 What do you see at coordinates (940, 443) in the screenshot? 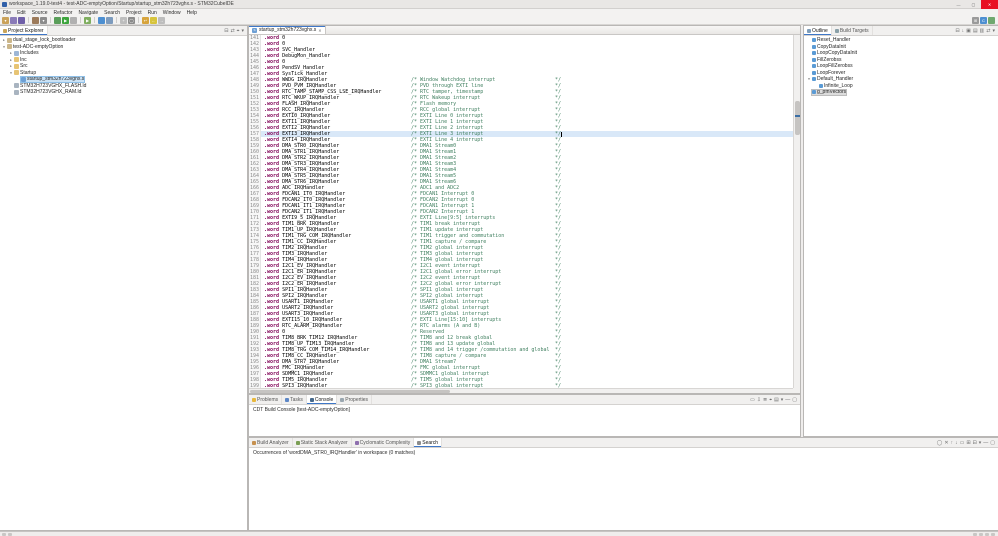
I see `run-search-again-icon: ◯` at bounding box center [940, 443].